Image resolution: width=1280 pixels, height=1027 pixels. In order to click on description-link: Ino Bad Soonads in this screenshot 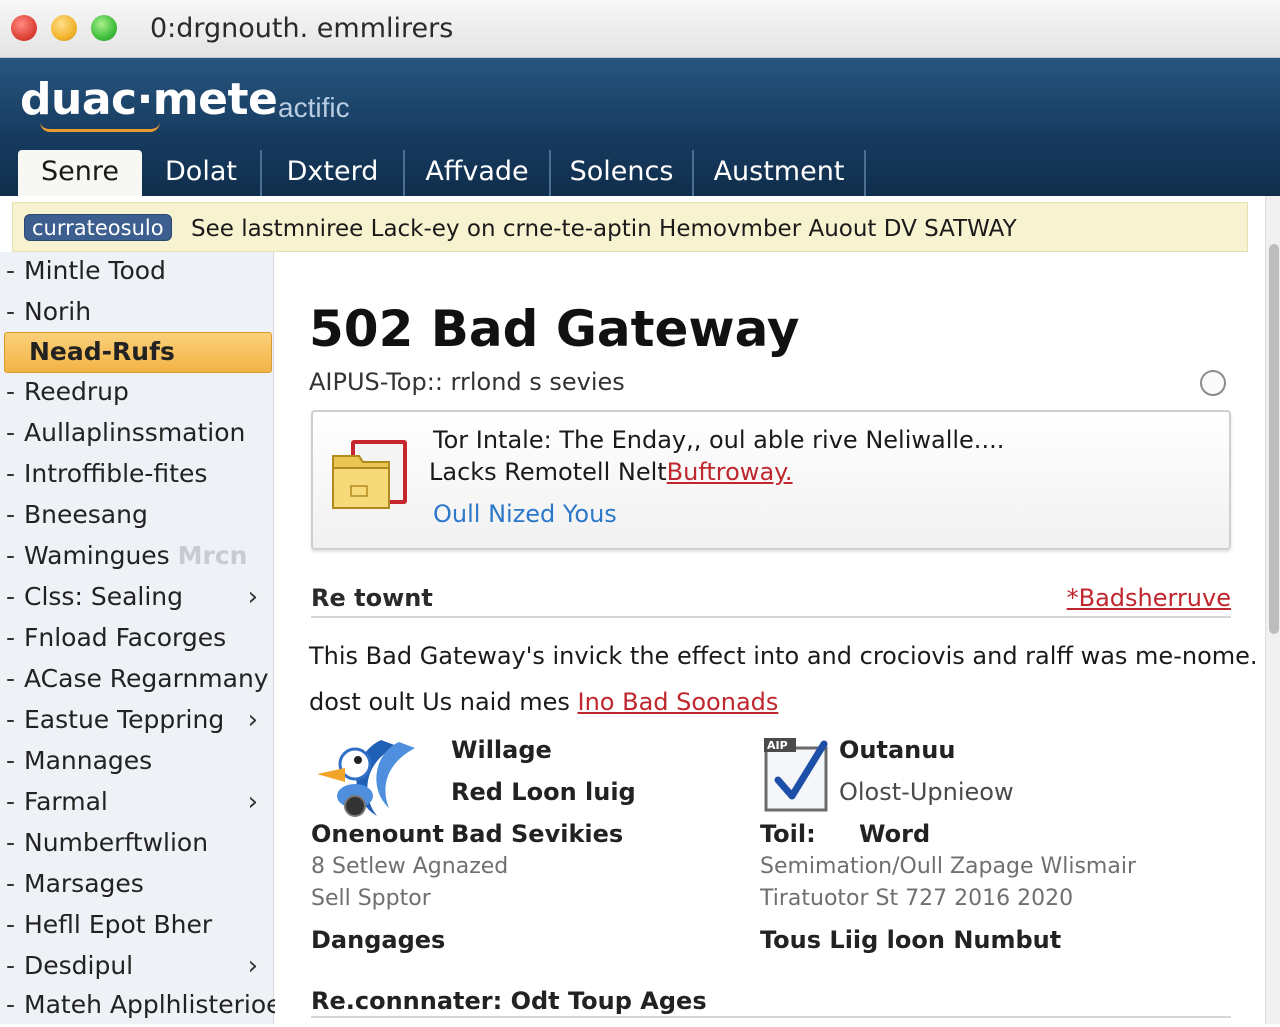, I will do `click(678, 702)`.